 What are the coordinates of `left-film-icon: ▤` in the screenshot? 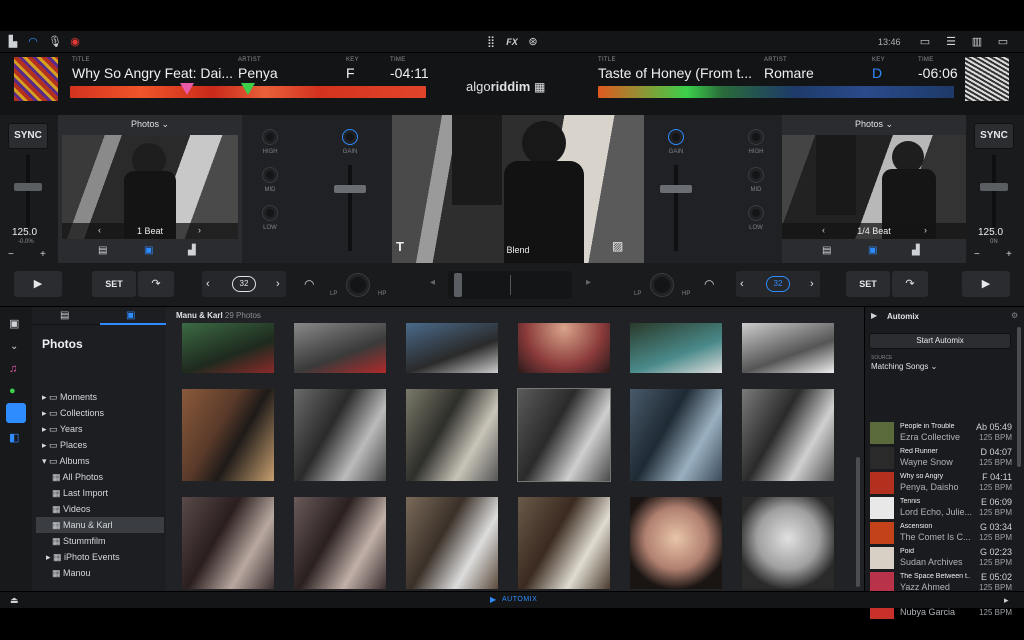 It's located at (102, 250).